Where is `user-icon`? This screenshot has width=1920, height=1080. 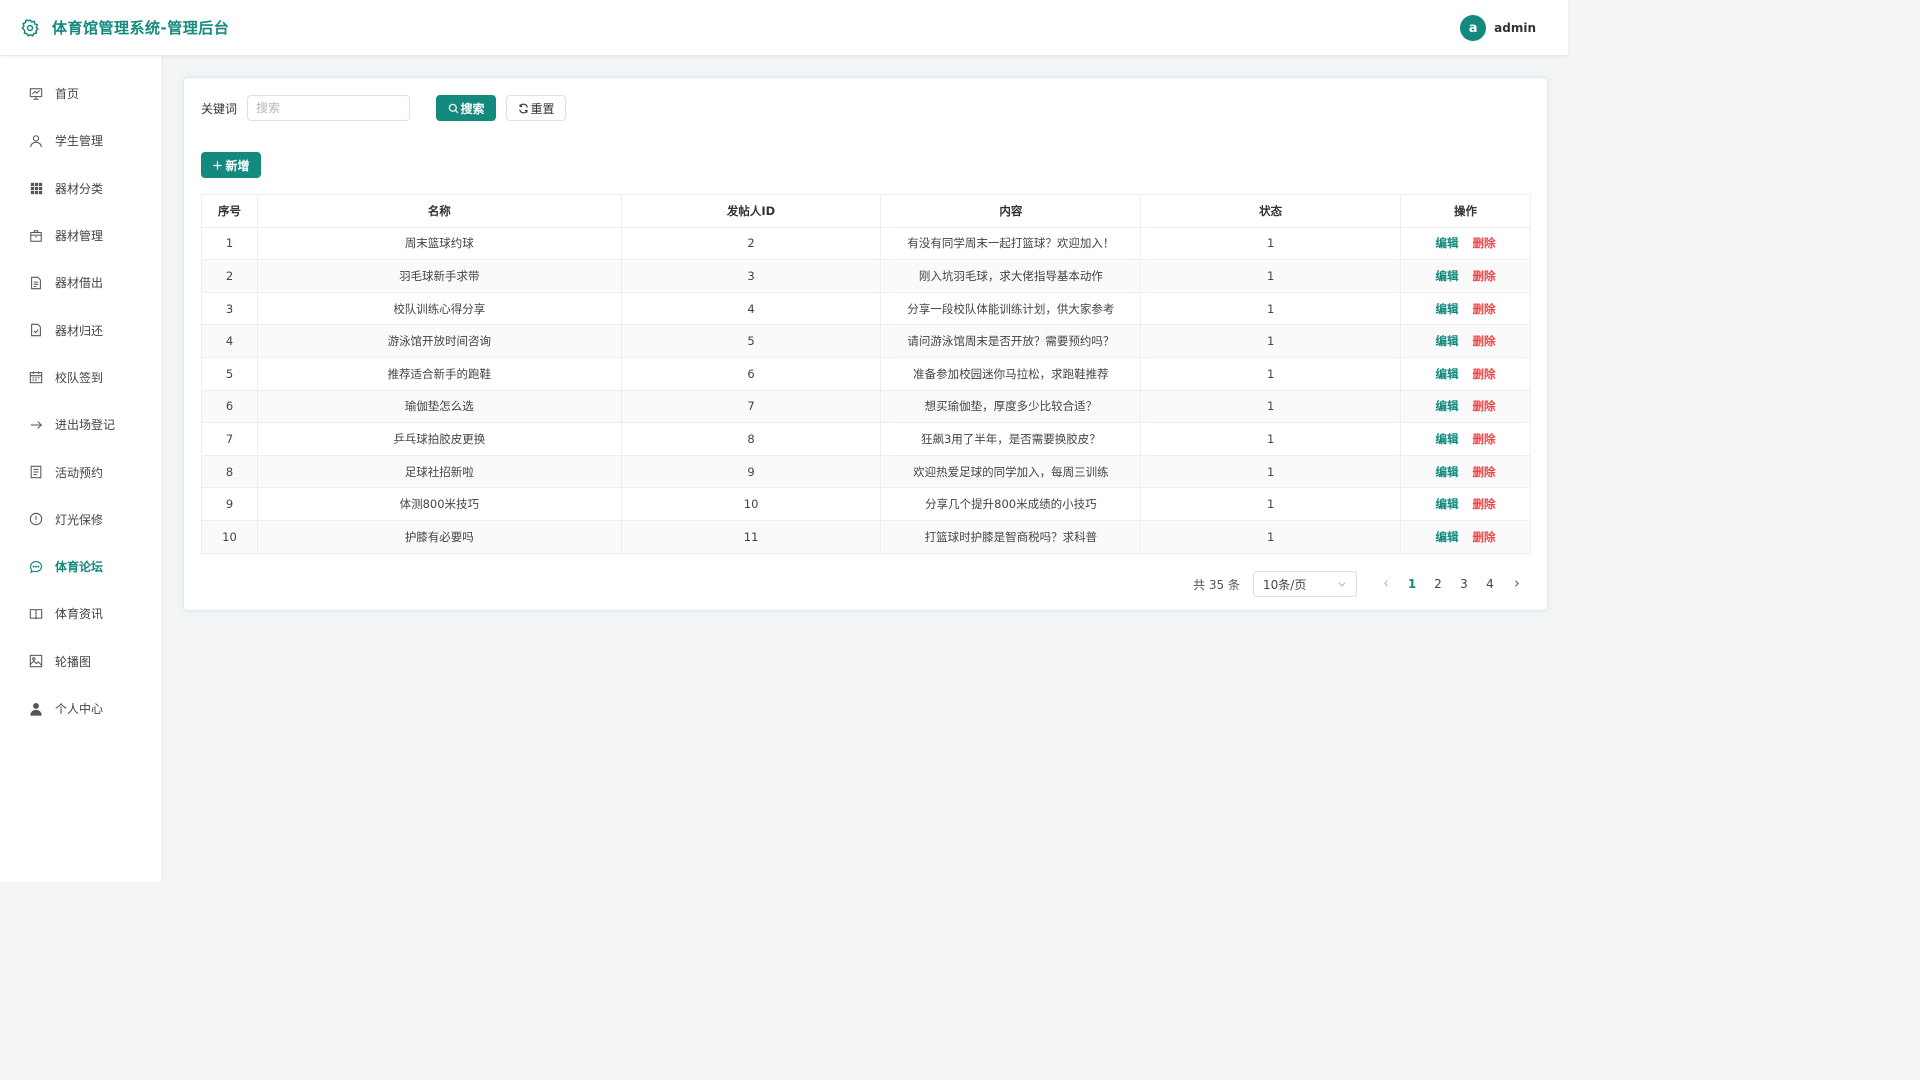
user-icon is located at coordinates (36, 141).